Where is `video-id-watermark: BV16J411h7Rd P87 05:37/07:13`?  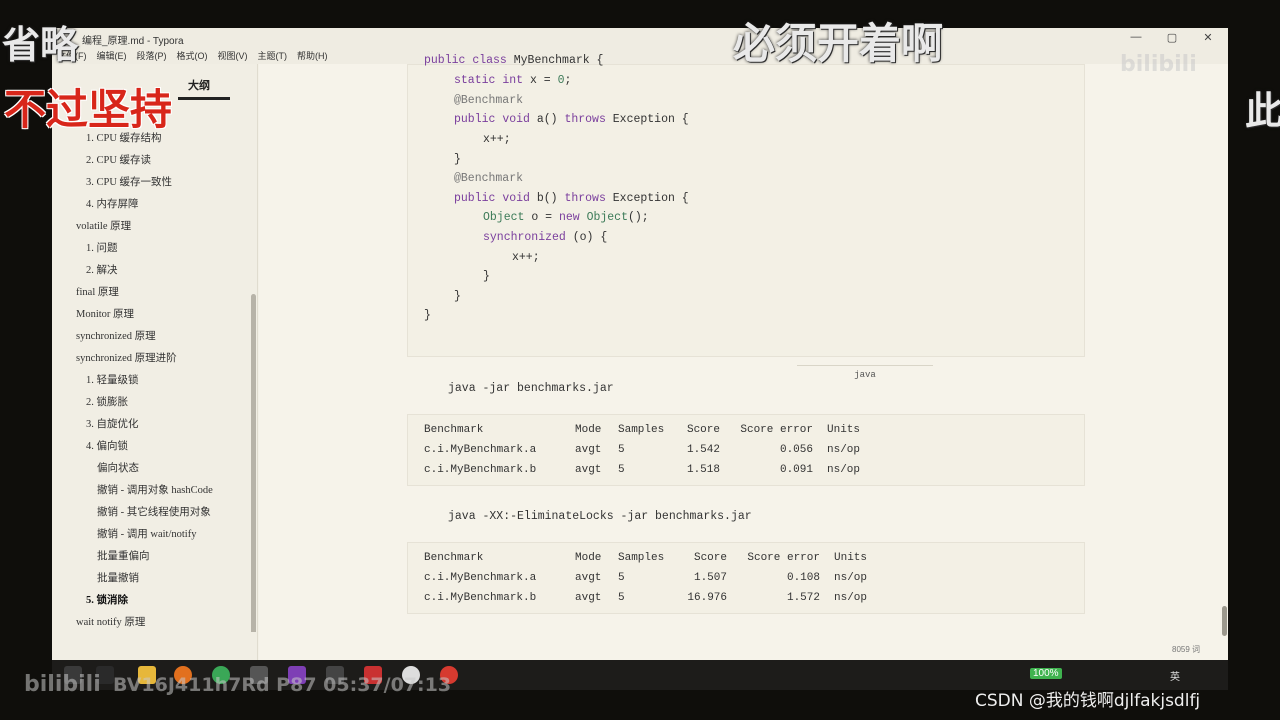
video-id-watermark: BV16J411h7Rd P87 05:37/07:13 is located at coordinates (282, 685).